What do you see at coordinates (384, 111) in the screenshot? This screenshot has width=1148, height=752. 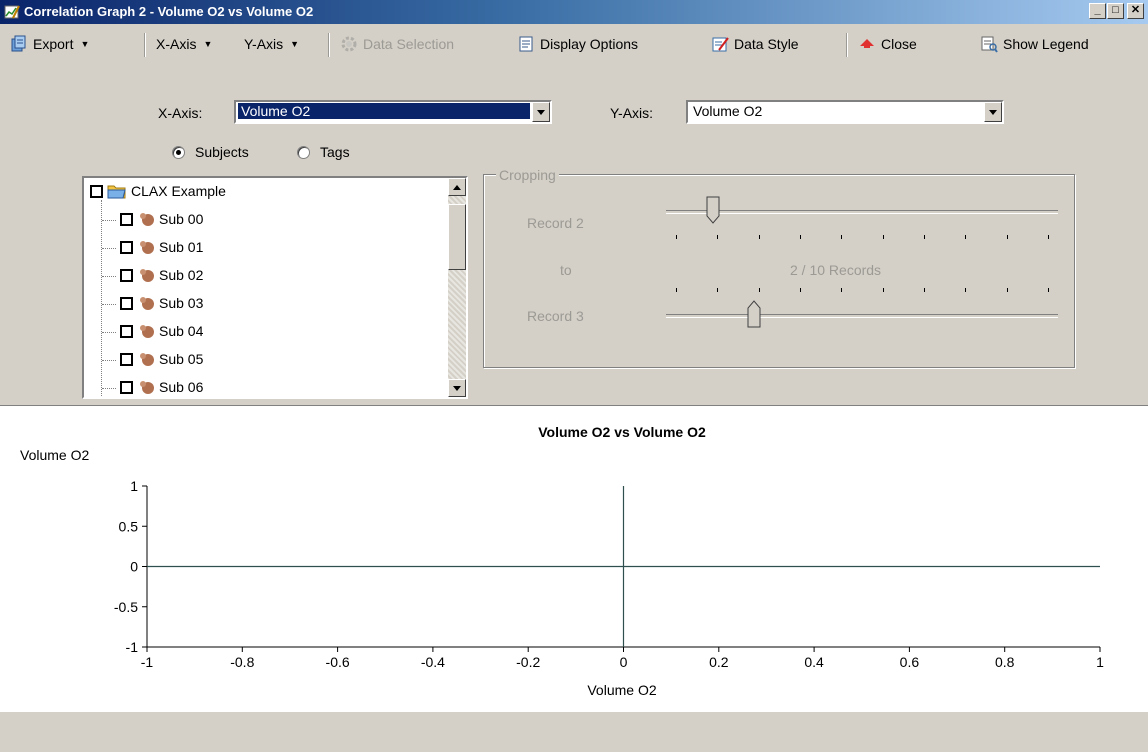 I see `x-axis-select-value: Volume O2` at bounding box center [384, 111].